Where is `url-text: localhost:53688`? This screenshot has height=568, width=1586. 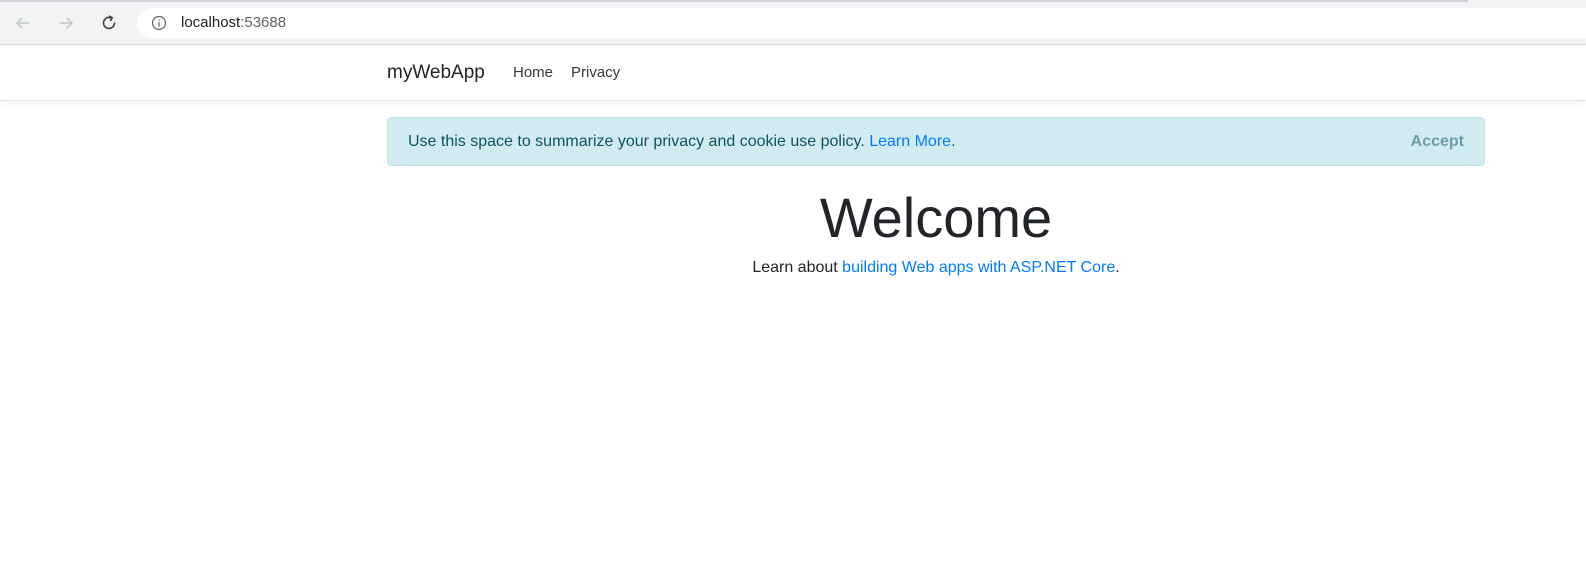 url-text: localhost:53688 is located at coordinates (233, 23).